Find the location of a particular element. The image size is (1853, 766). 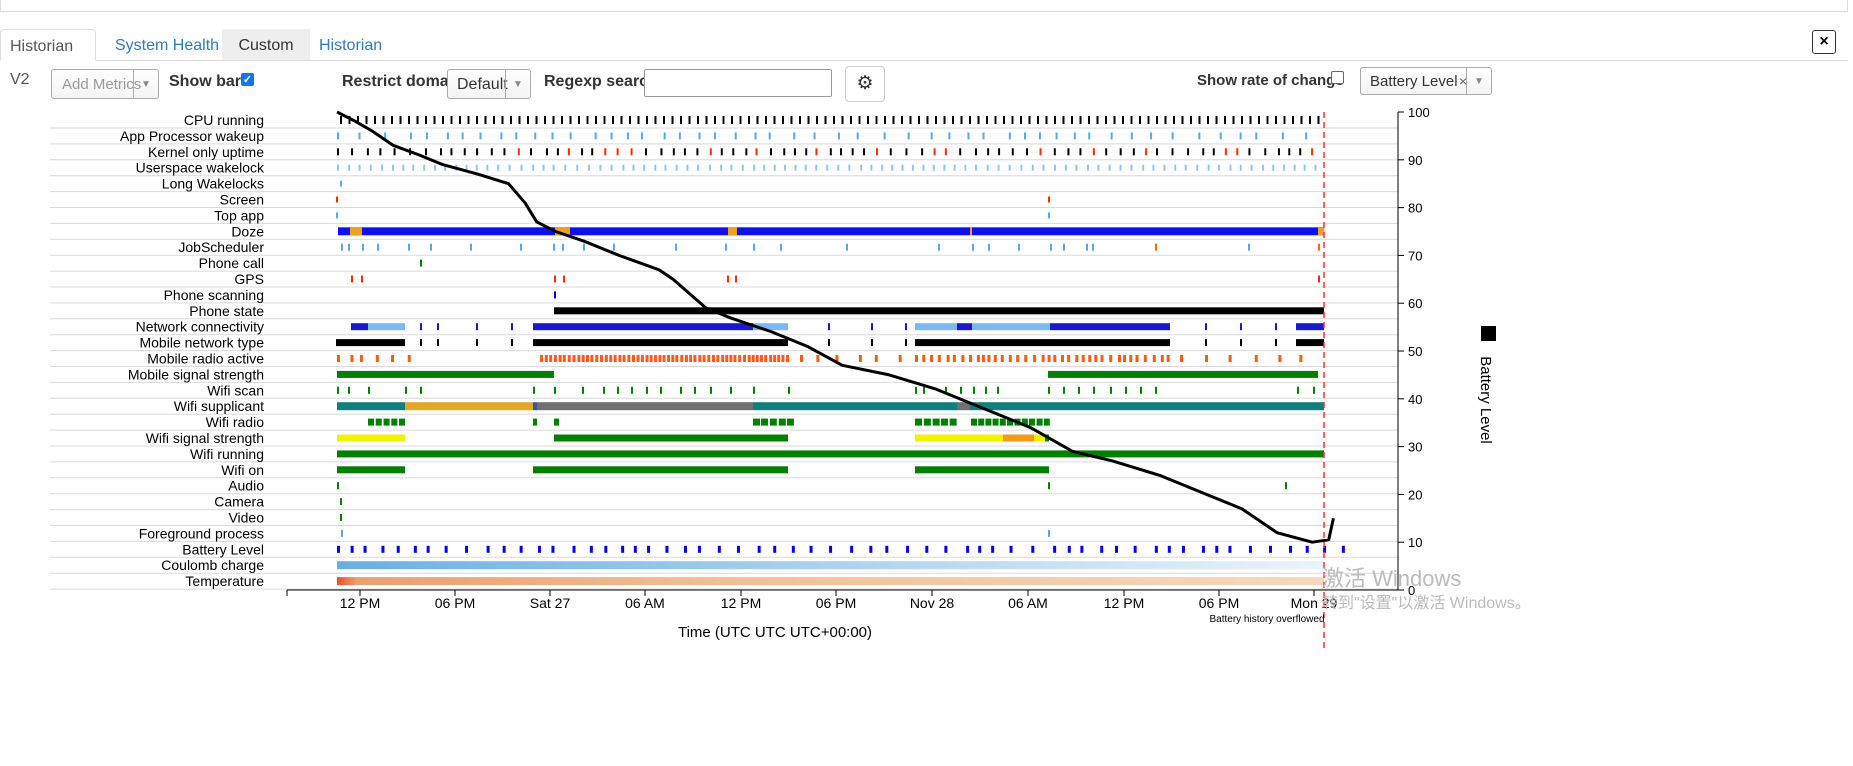

row-label: Top app is located at coordinates (239, 215).